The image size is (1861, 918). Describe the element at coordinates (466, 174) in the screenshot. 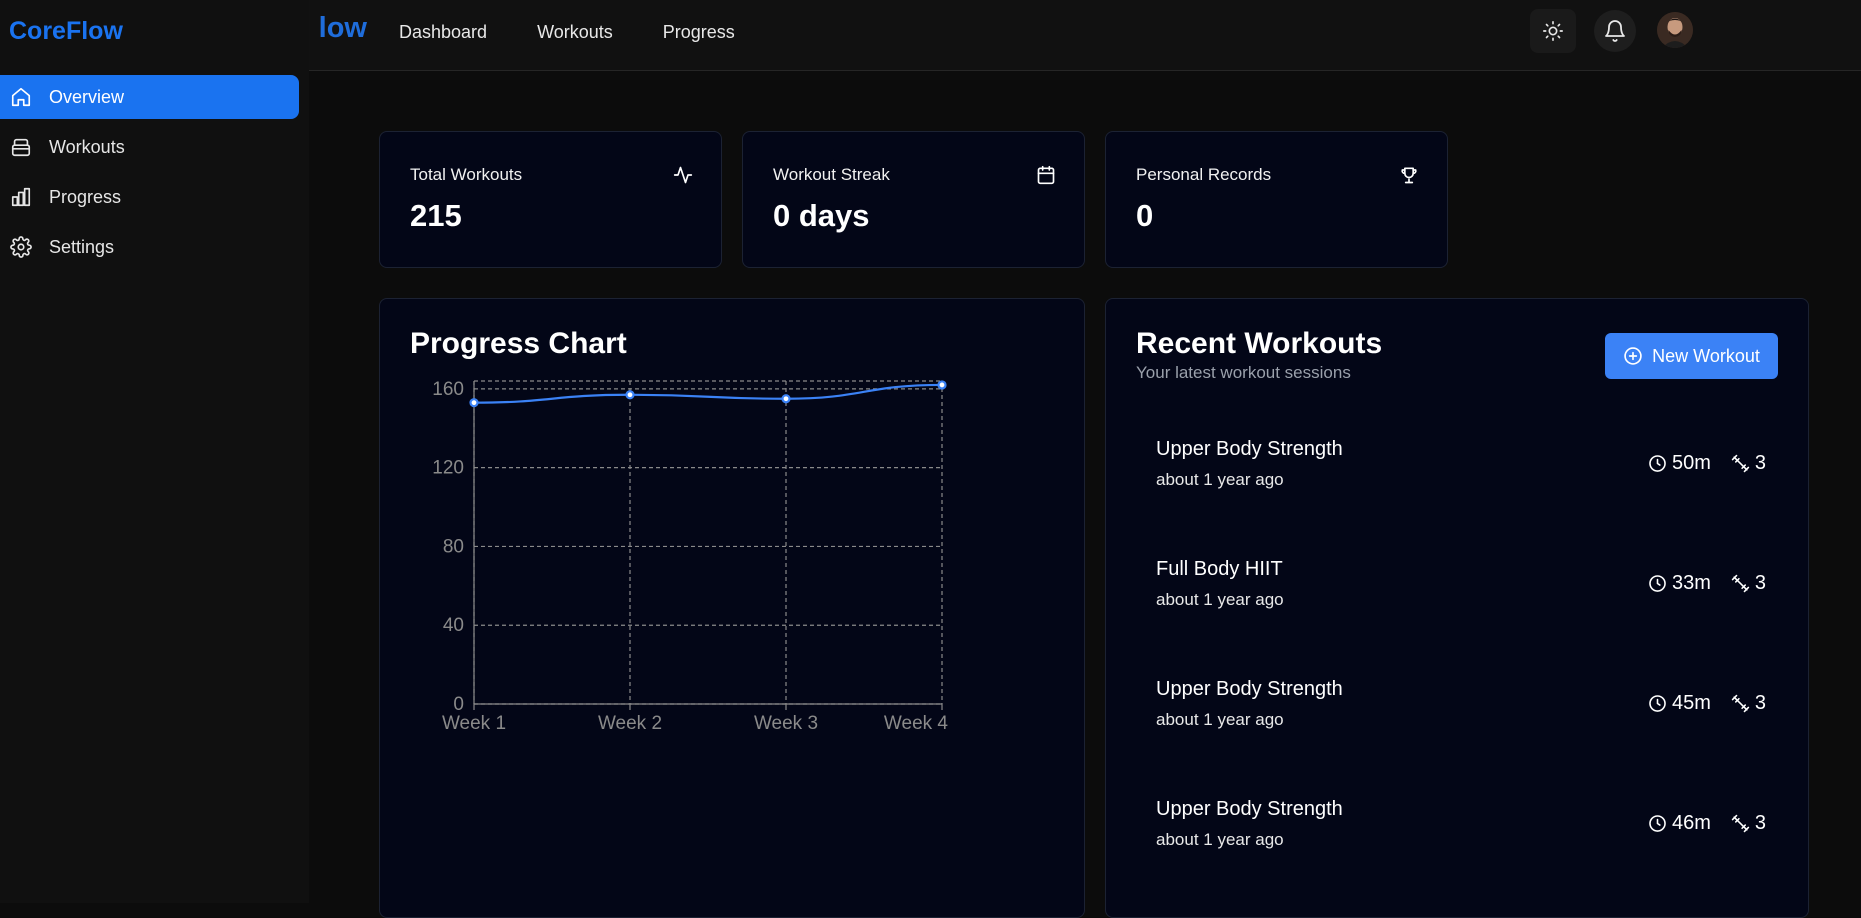

I see `stat-label: Total Workouts` at that location.